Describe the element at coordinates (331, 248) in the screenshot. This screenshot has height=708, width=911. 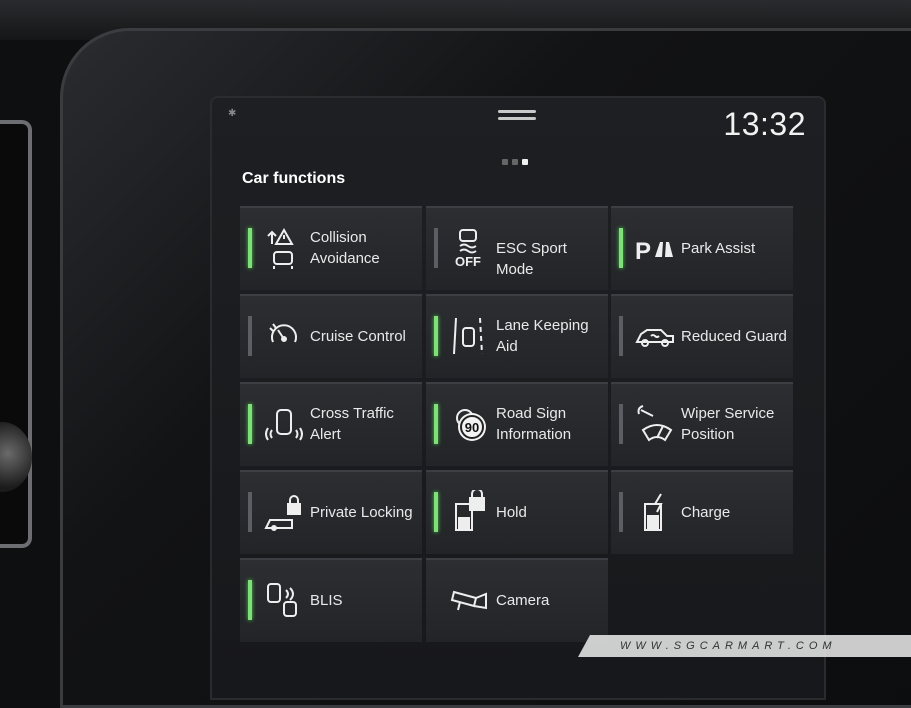
I see `tile-collision-avoidance: Collision Avoidance` at that location.